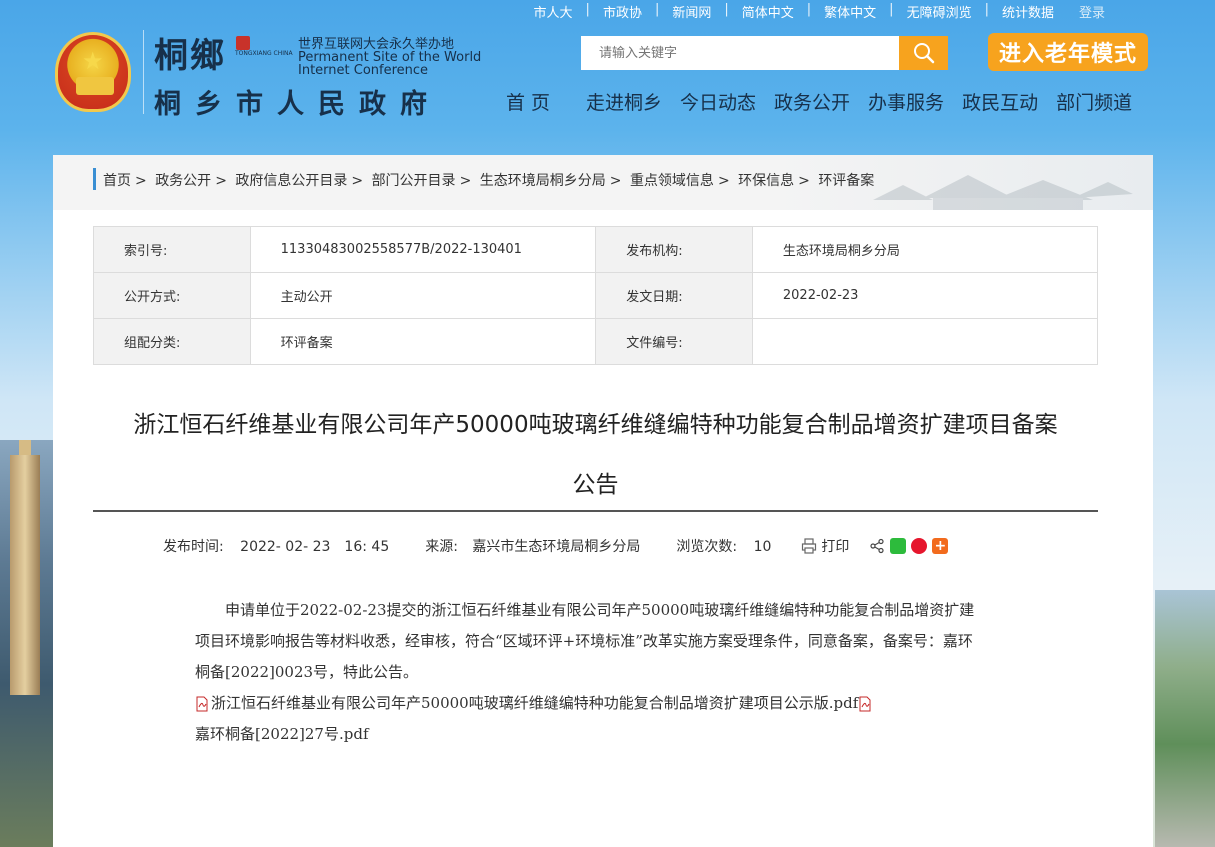  Describe the element at coordinates (740, 53) in the screenshot. I see `search-input` at that location.